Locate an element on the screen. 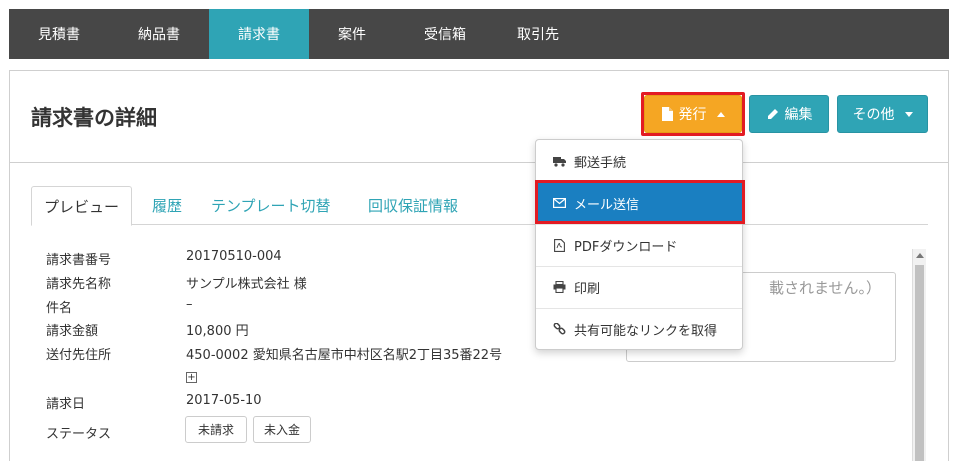 Image resolution: width=961 pixels, height=461 pixels. status-badge-unbilled: 未請求 is located at coordinates (216, 429).